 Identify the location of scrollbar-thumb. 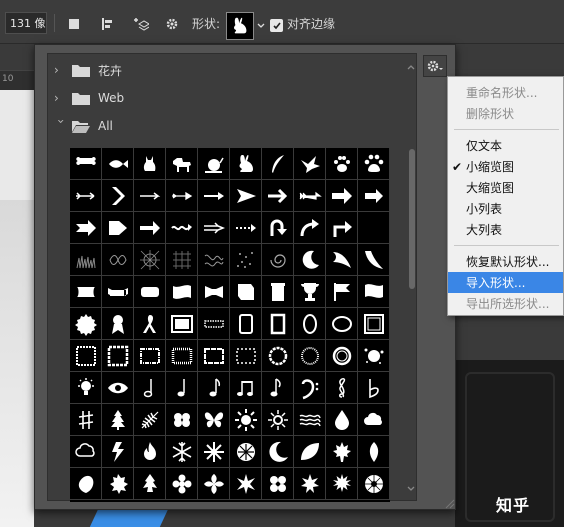
(412, 219).